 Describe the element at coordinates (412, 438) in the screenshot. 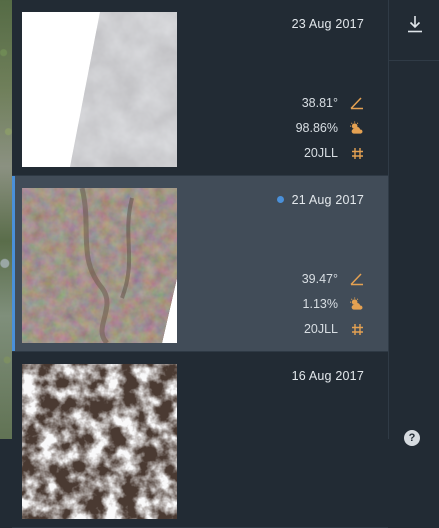

I see `help-icon: ?` at that location.